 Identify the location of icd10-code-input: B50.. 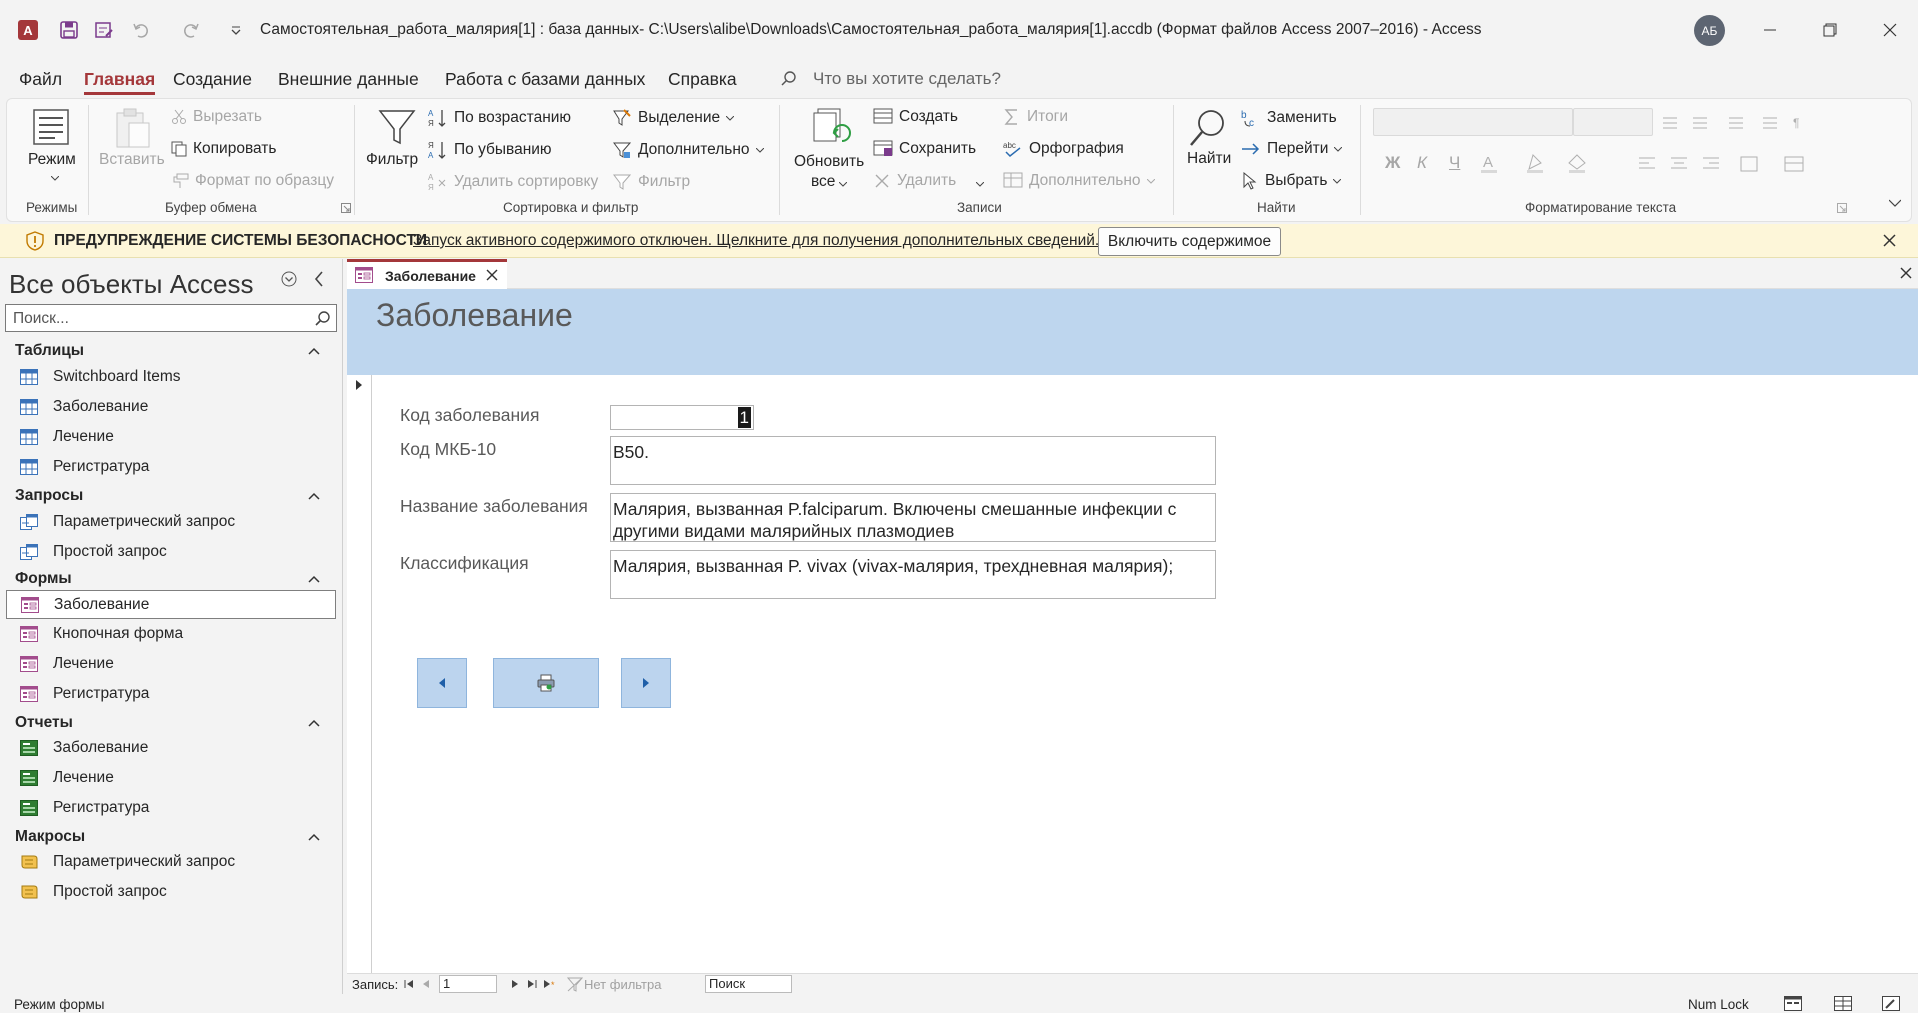
(913, 460).